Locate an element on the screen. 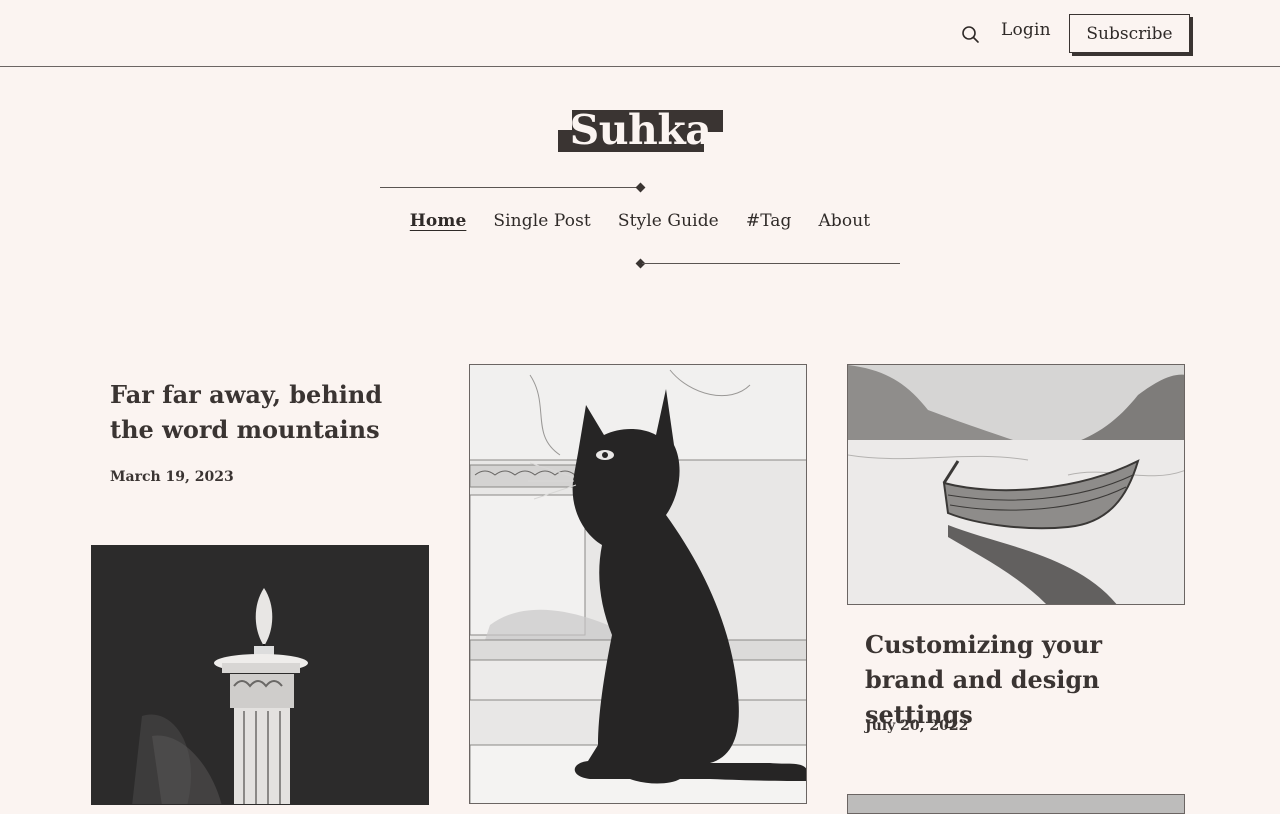 This screenshot has width=1280, height=814. site-logo-text: Suhka is located at coordinates (640, 130).